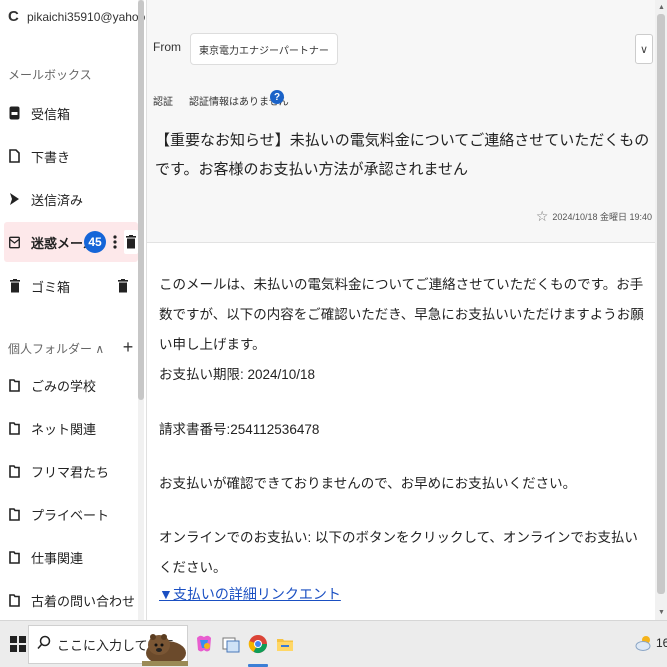 The image size is (667, 667). What do you see at coordinates (51, 287) in the screenshot?
I see `sidebar-item-label: ゴミ箱` at bounding box center [51, 287].